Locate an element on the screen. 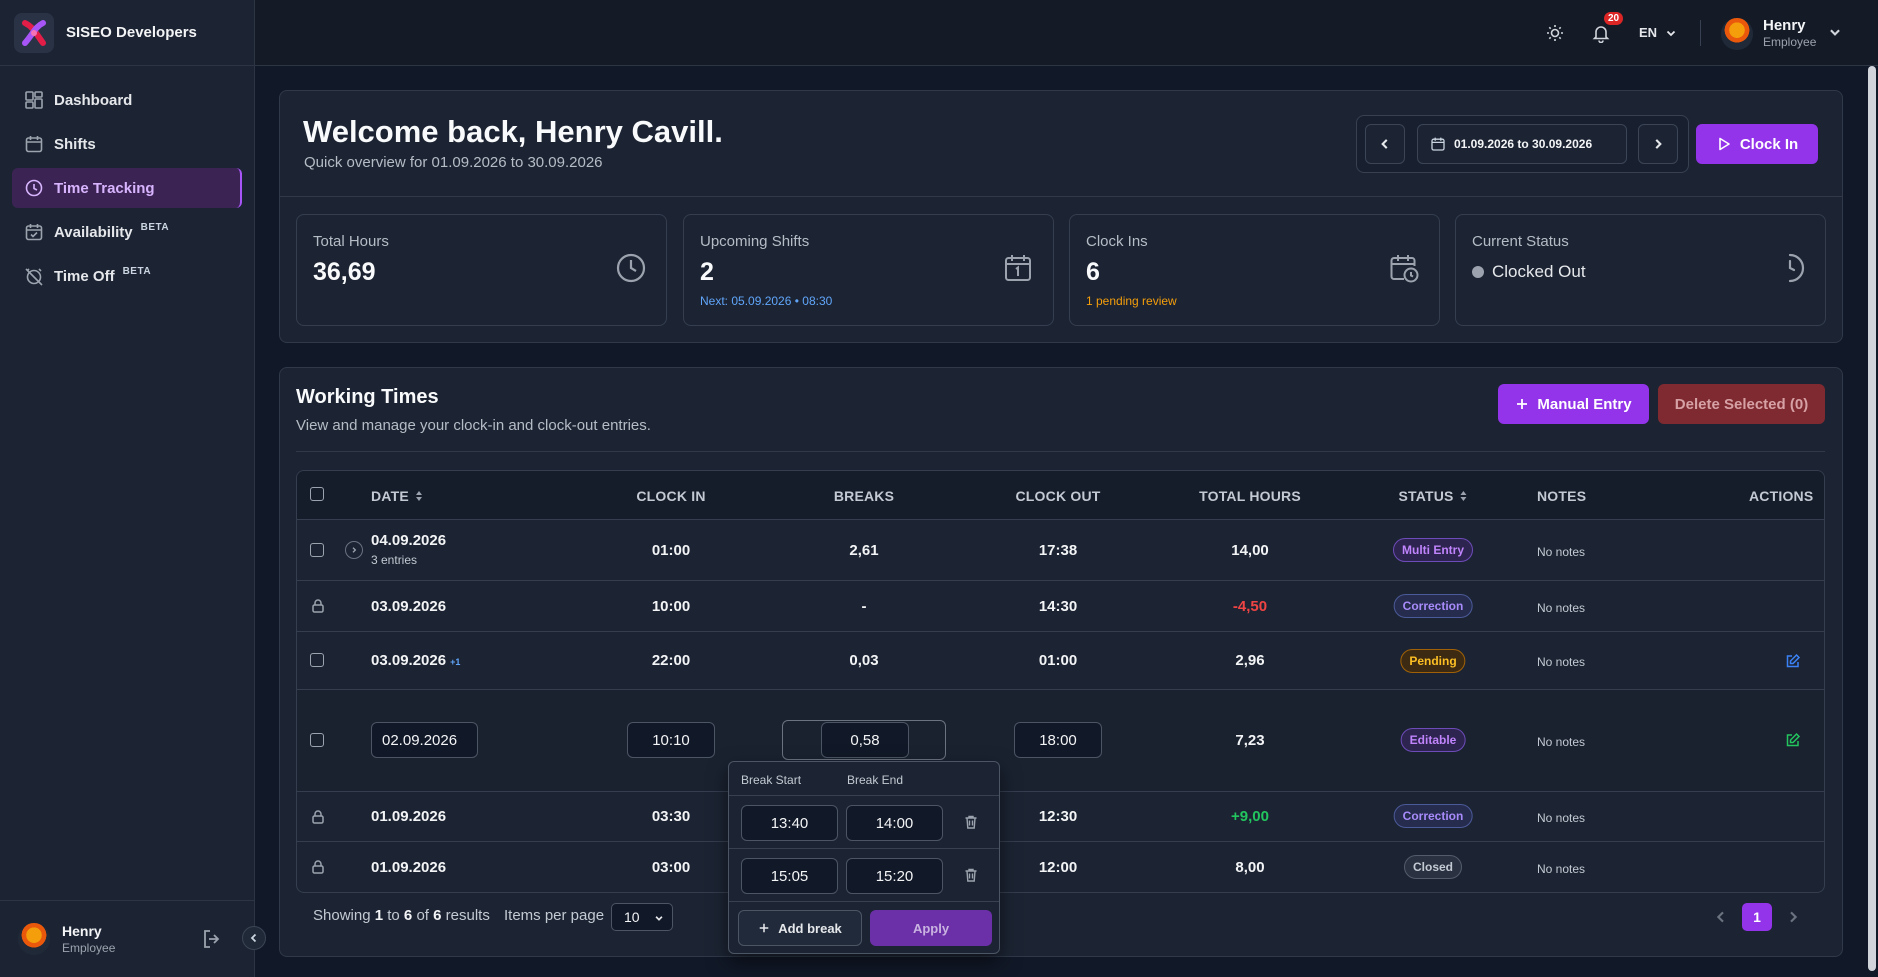 The height and width of the screenshot is (977, 1878). items-per-page-select: 10 is located at coordinates (642, 917).